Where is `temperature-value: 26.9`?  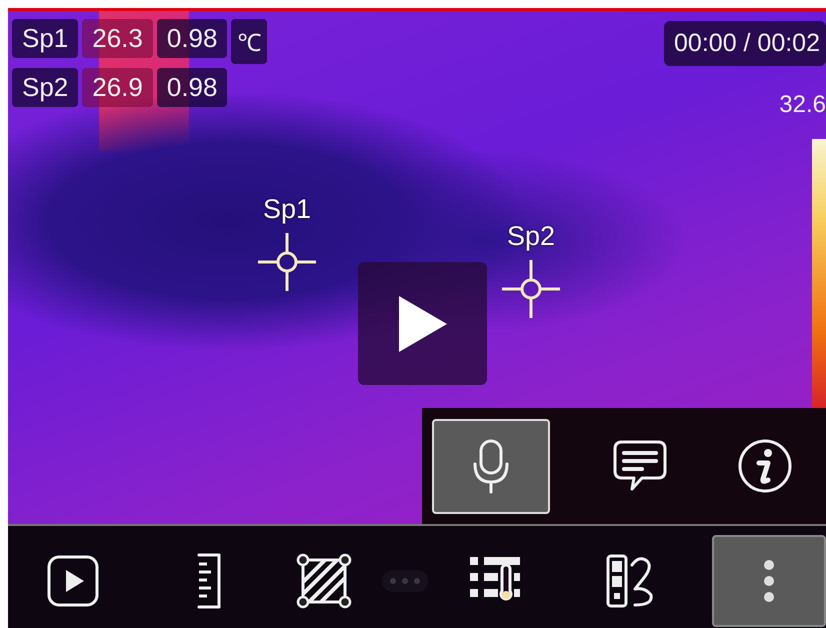
temperature-value: 26.9 is located at coordinates (117, 87).